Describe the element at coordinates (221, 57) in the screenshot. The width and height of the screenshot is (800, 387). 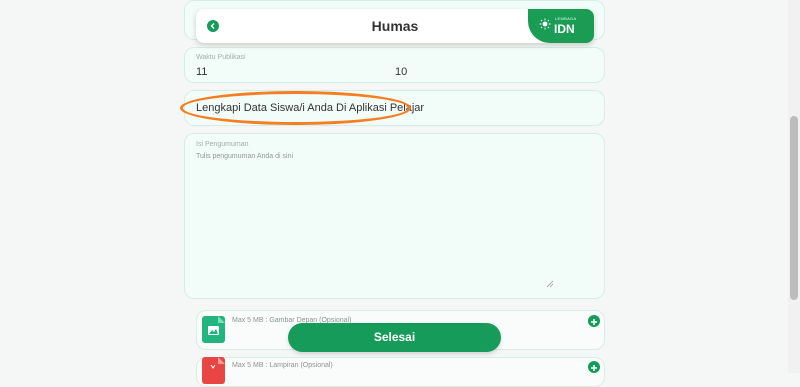
I see `publication-time-label: Waktu Publikasi` at that location.